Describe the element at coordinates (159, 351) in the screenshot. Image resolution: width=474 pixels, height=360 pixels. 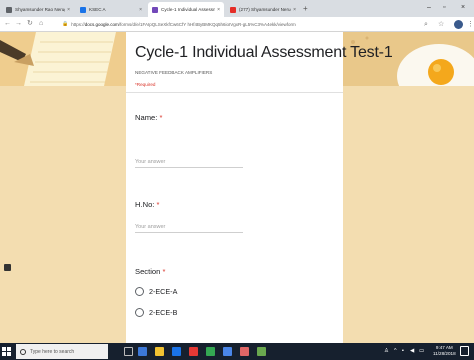
I see `file-explorer-icon` at that location.